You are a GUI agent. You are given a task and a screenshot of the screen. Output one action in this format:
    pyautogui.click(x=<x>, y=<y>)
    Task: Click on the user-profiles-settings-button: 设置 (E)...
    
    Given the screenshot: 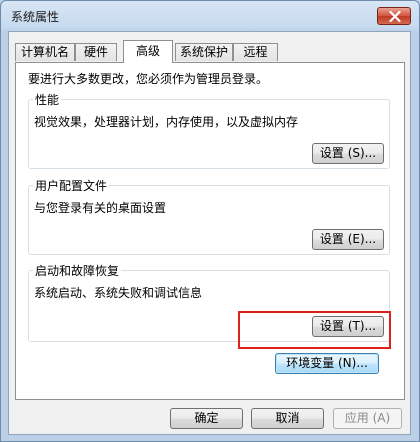 What is the action you would take?
    pyautogui.click(x=348, y=239)
    